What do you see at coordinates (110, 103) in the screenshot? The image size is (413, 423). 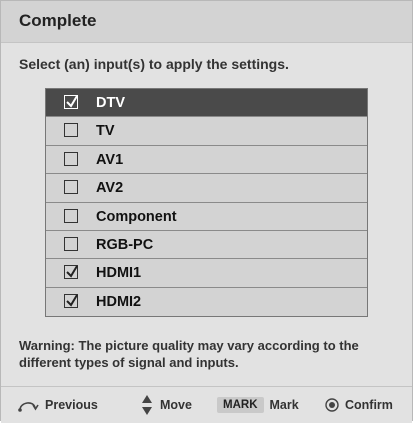 I see `input-label: DTV` at bounding box center [110, 103].